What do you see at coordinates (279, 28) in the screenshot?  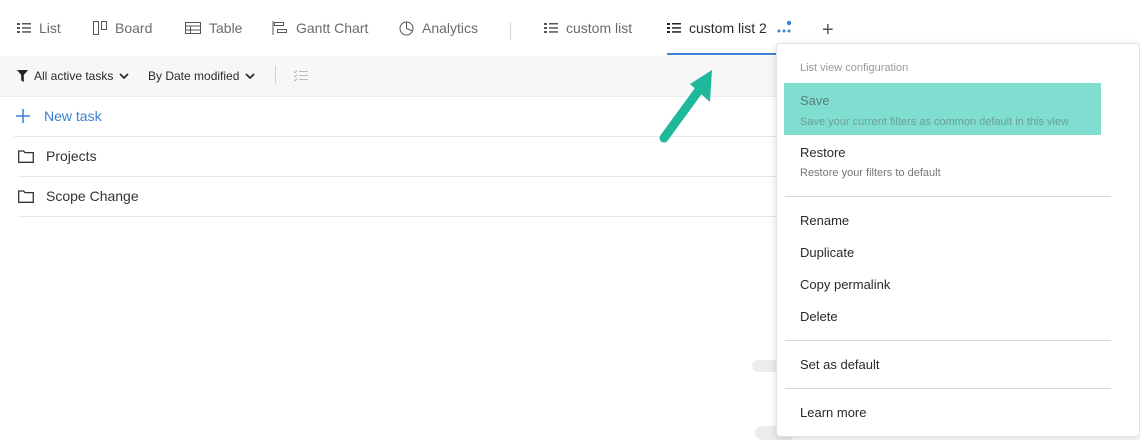 I see `gantt-icon` at bounding box center [279, 28].